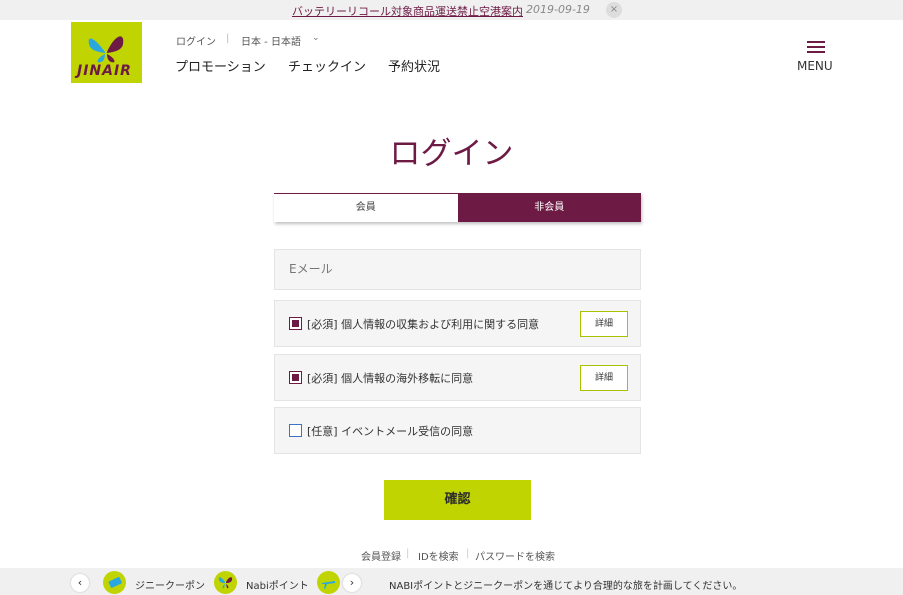 This screenshot has height=595, width=903. Describe the element at coordinates (457, 500) in the screenshot. I see `confirm-button: 確認` at that location.